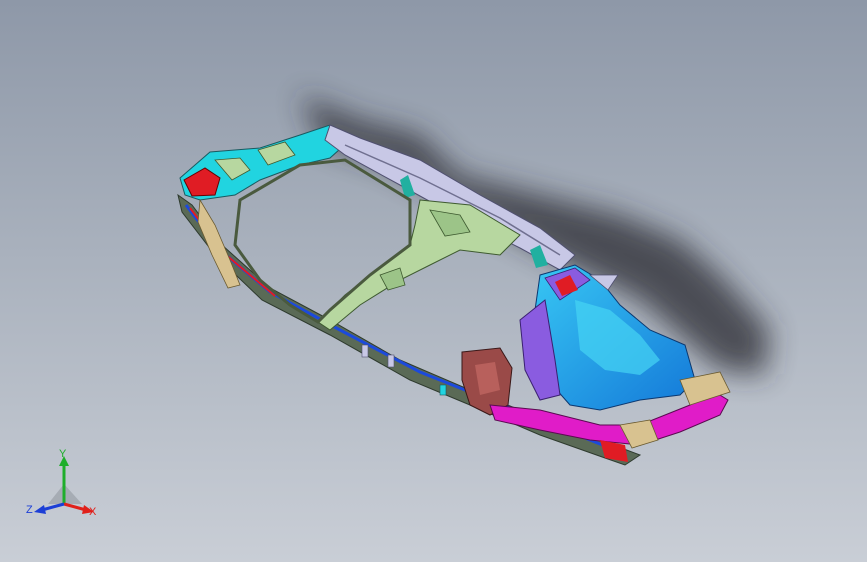 The image size is (867, 562). I want to click on left-front-structure, so click(265, 206).